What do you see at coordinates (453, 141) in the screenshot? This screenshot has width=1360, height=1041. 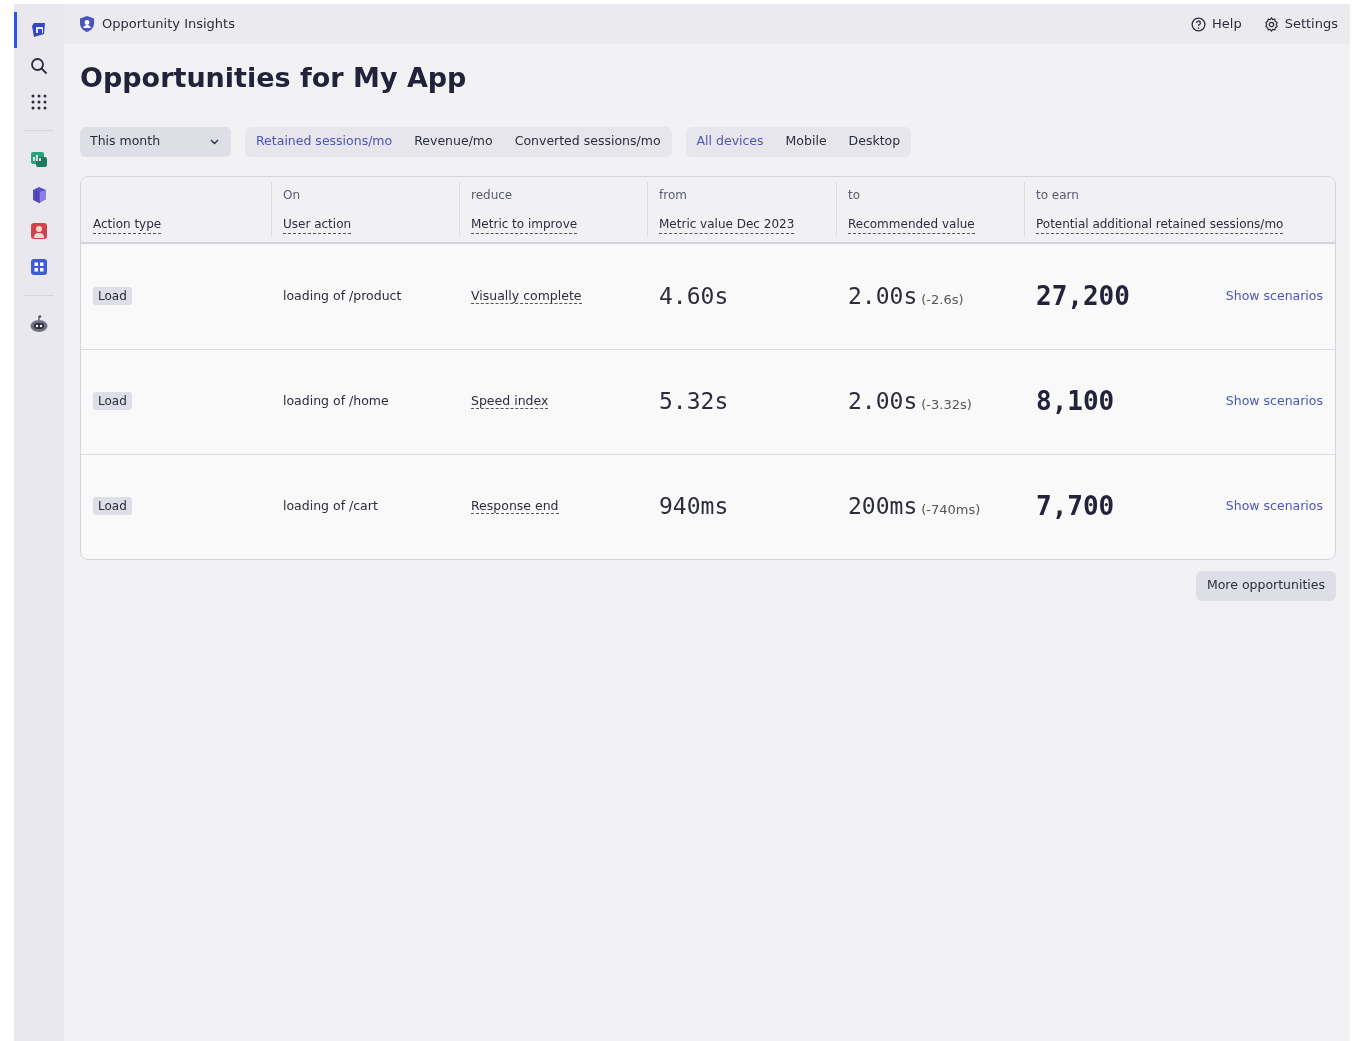 I see `segment-tab: Revenue/mo` at bounding box center [453, 141].